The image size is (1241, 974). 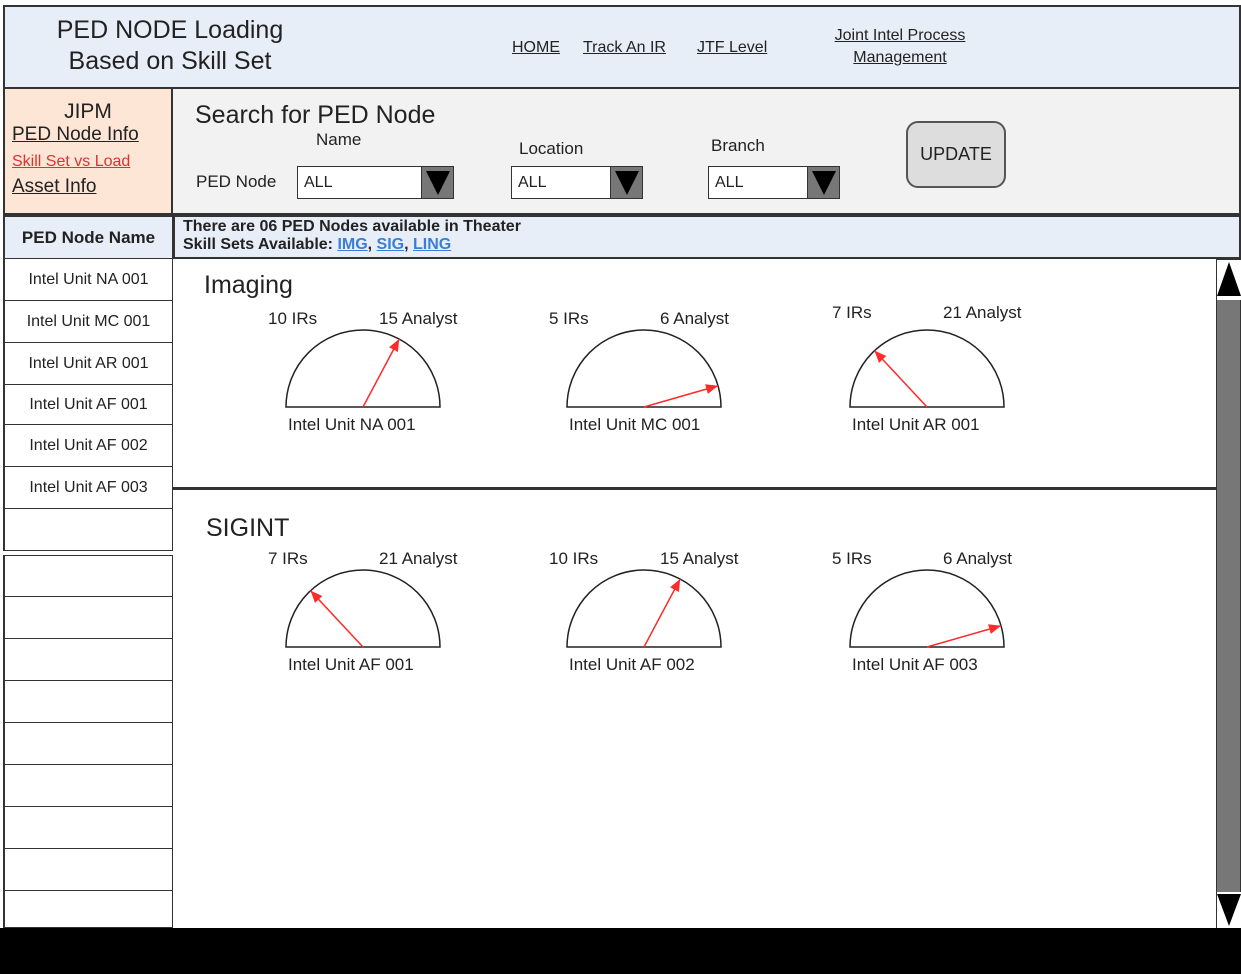 What do you see at coordinates (900, 58) in the screenshot?
I see `nav-jipm-link-line2: Management` at bounding box center [900, 58].